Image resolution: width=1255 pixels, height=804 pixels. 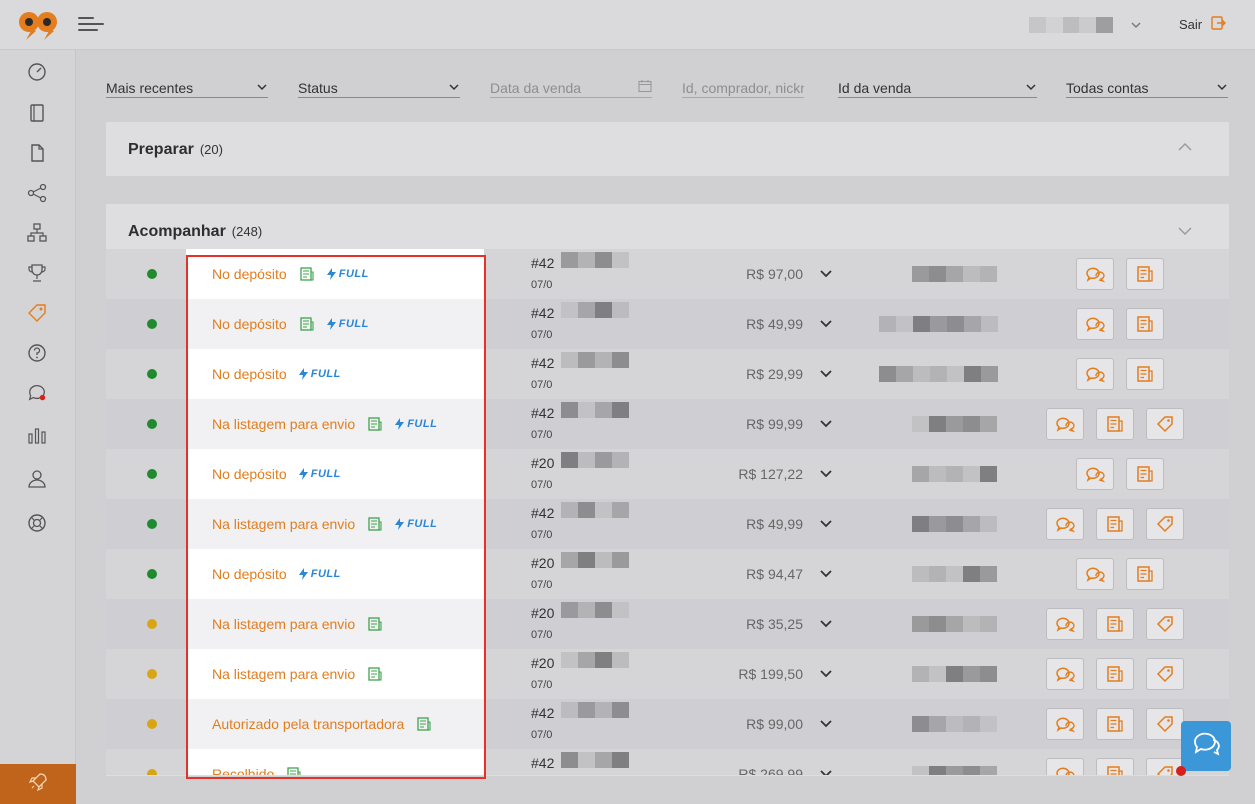 What do you see at coordinates (38, 27) in the screenshot?
I see `logo` at bounding box center [38, 27].